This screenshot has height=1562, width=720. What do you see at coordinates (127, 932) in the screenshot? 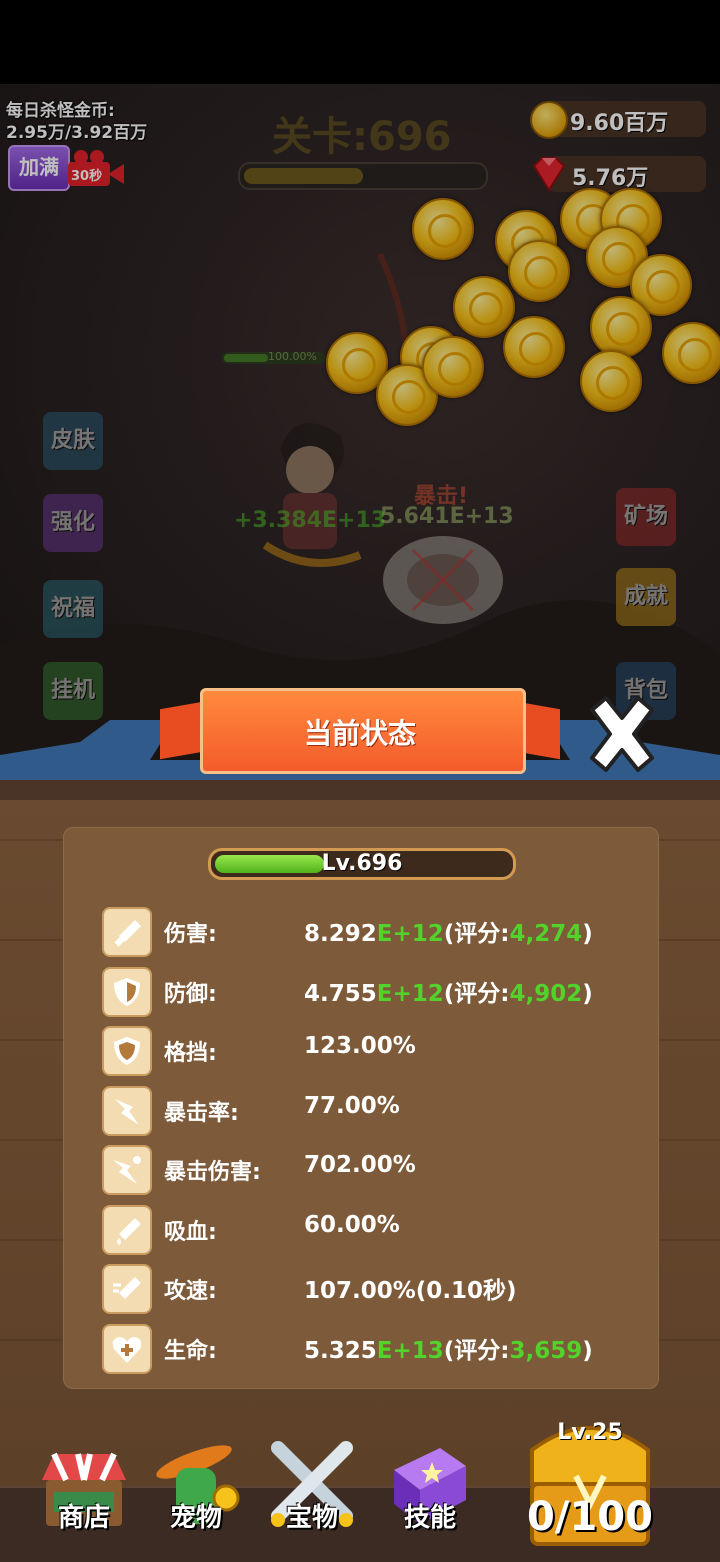
I see `sword-icon` at bounding box center [127, 932].